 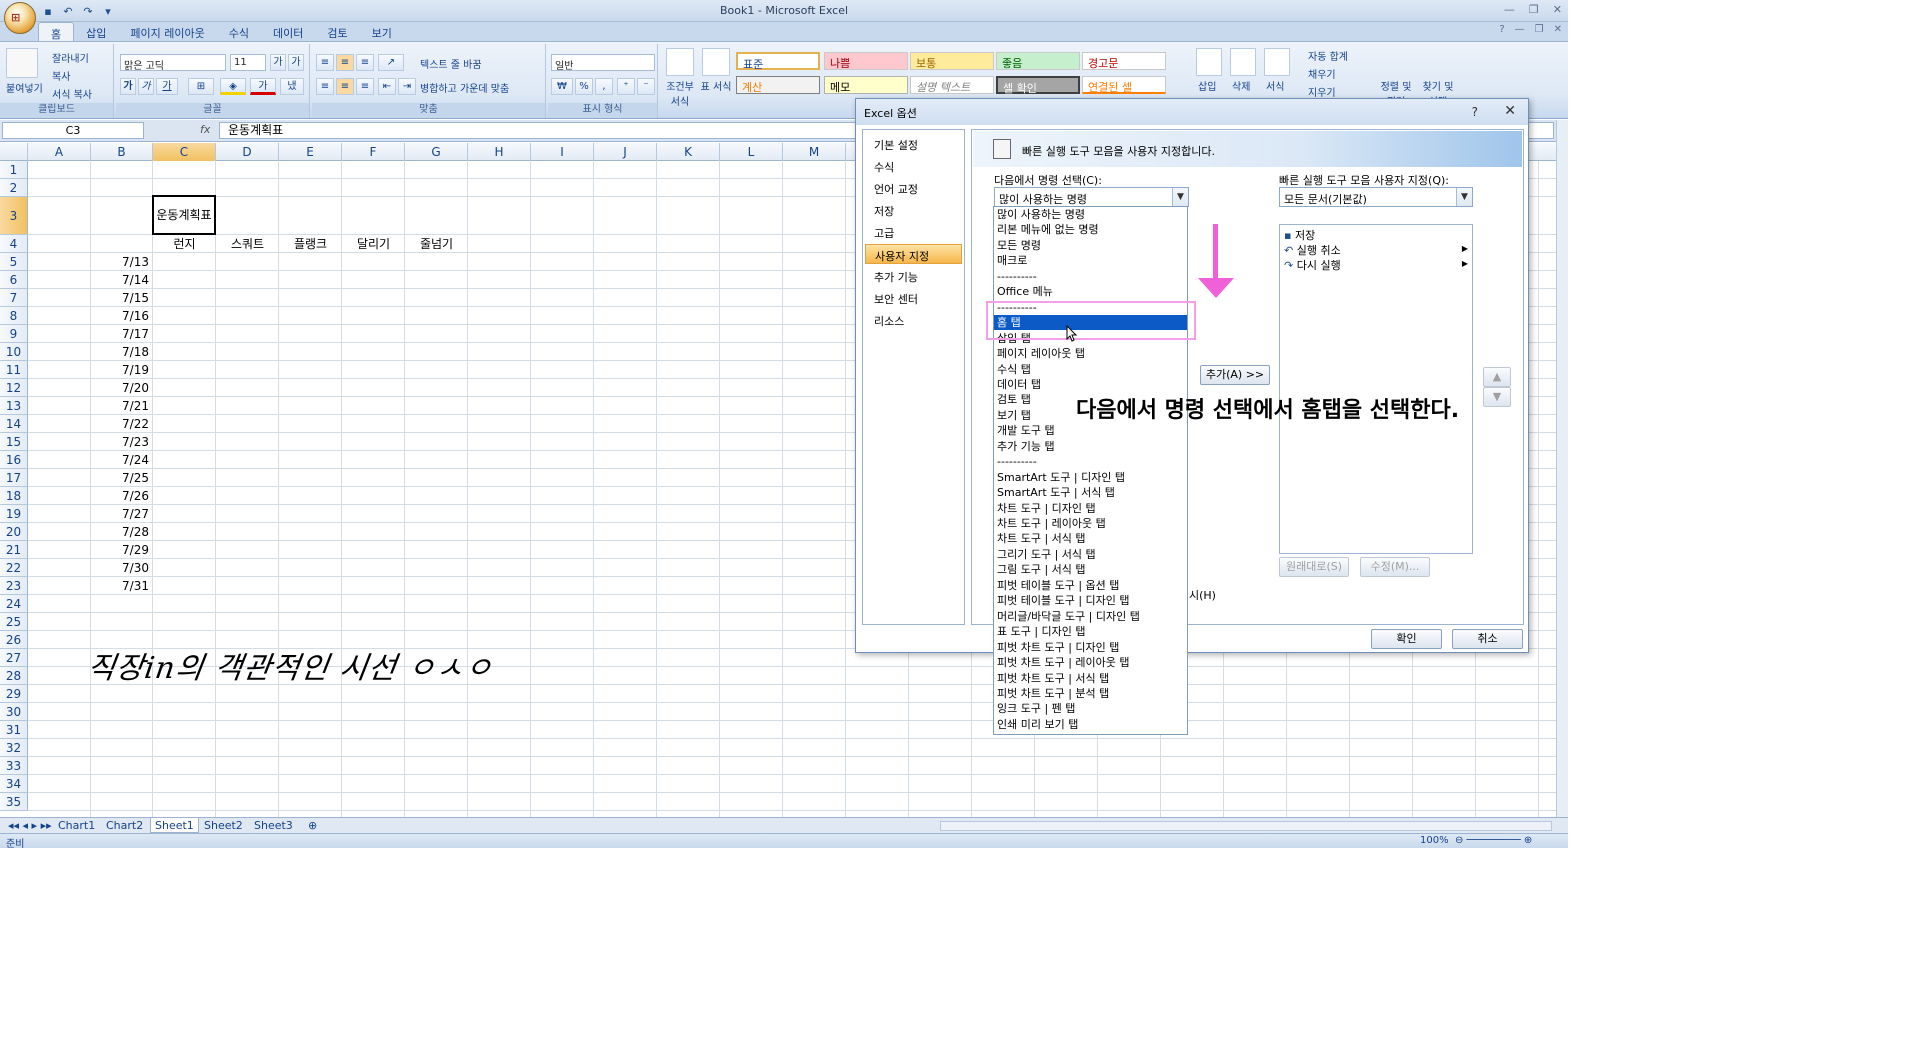 I want to click on choose-commands-combo: 많이 사용하는 명령 ▼, so click(x=1091, y=197).